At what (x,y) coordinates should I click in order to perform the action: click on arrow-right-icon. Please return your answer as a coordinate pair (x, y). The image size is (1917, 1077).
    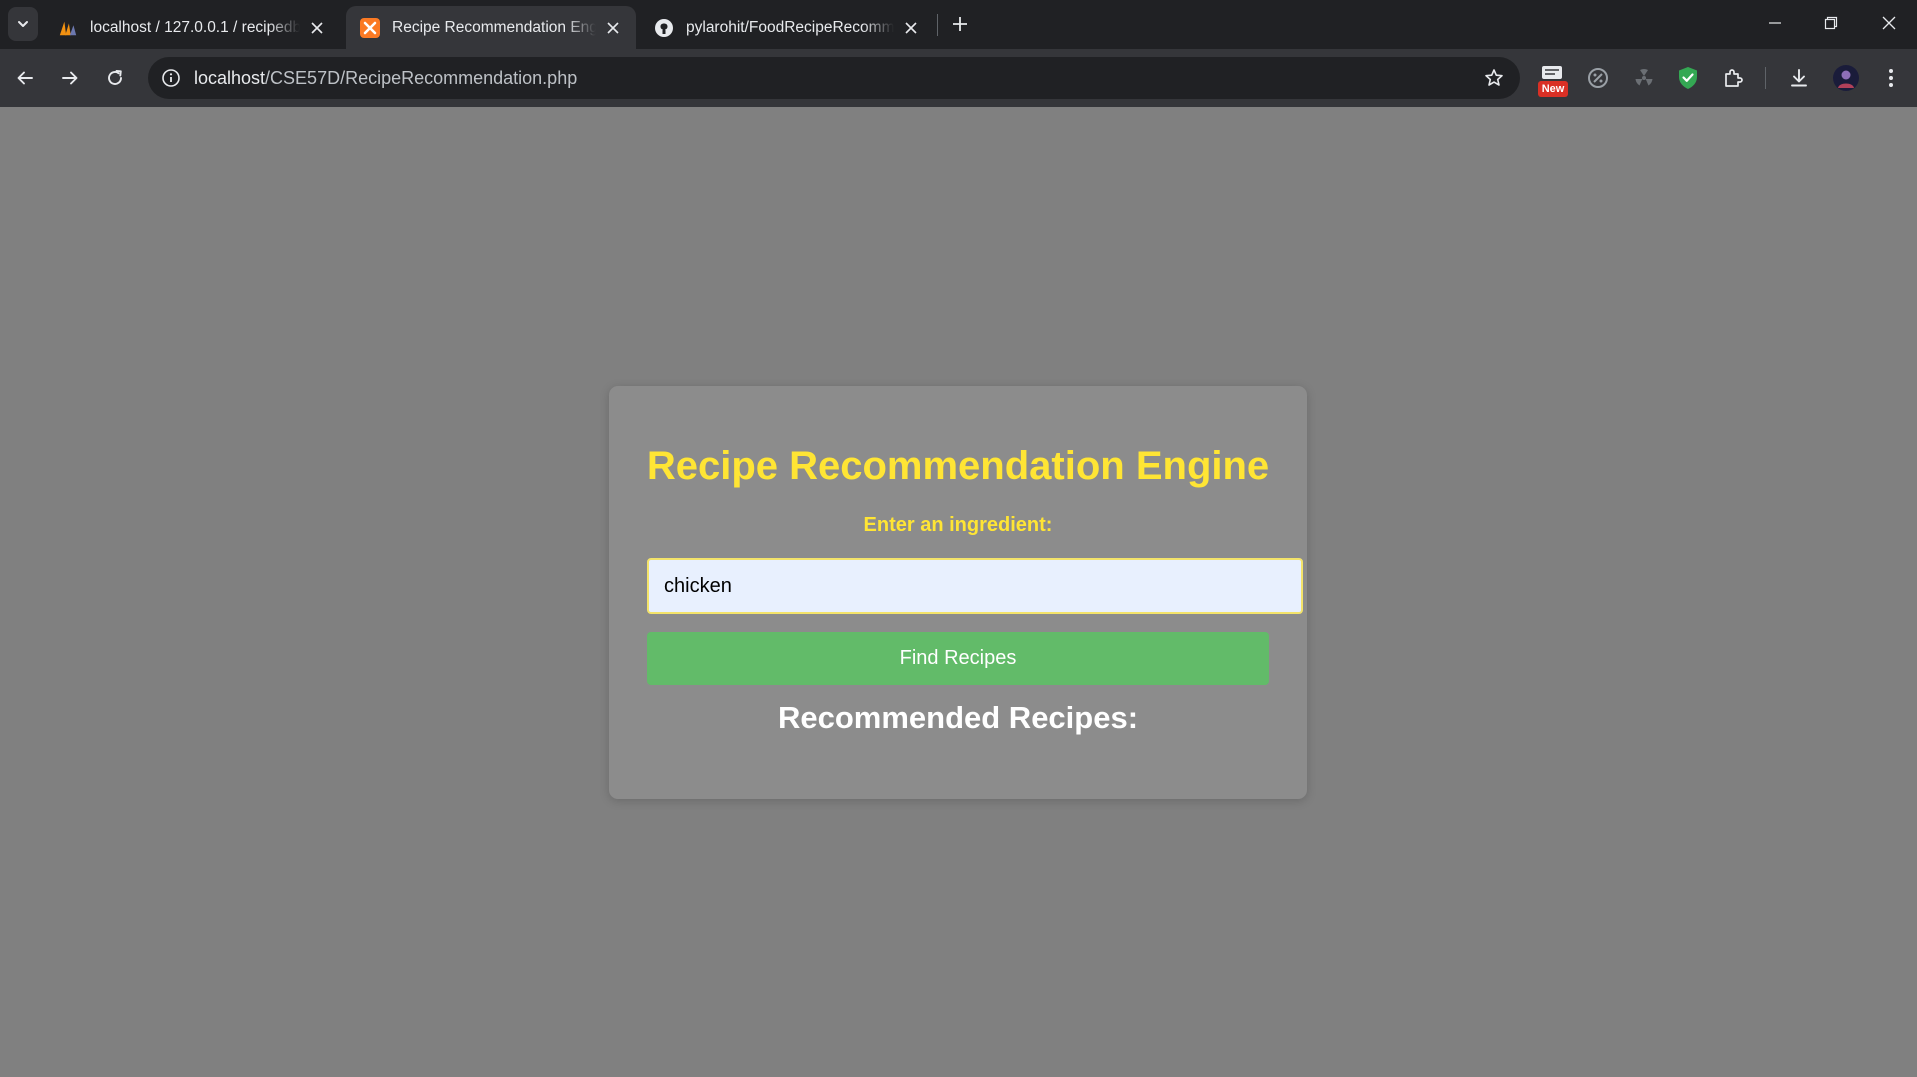
    Looking at the image, I should click on (70, 78).